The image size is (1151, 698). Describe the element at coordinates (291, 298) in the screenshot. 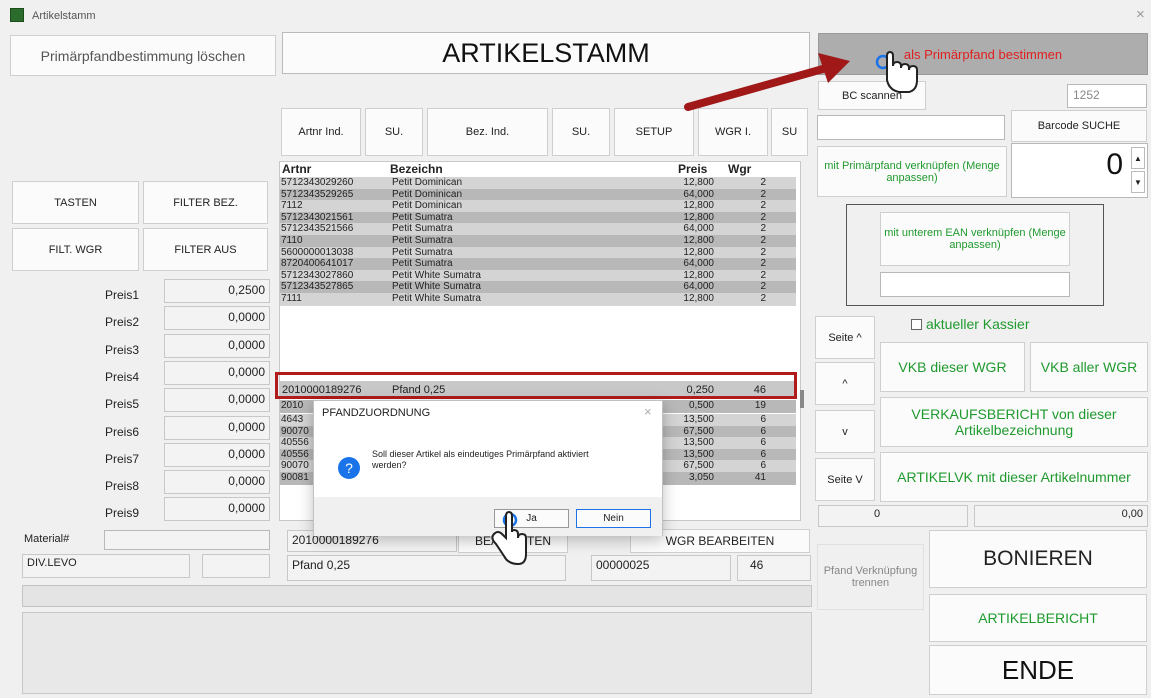

I see `cell-artnr: 7111` at that location.